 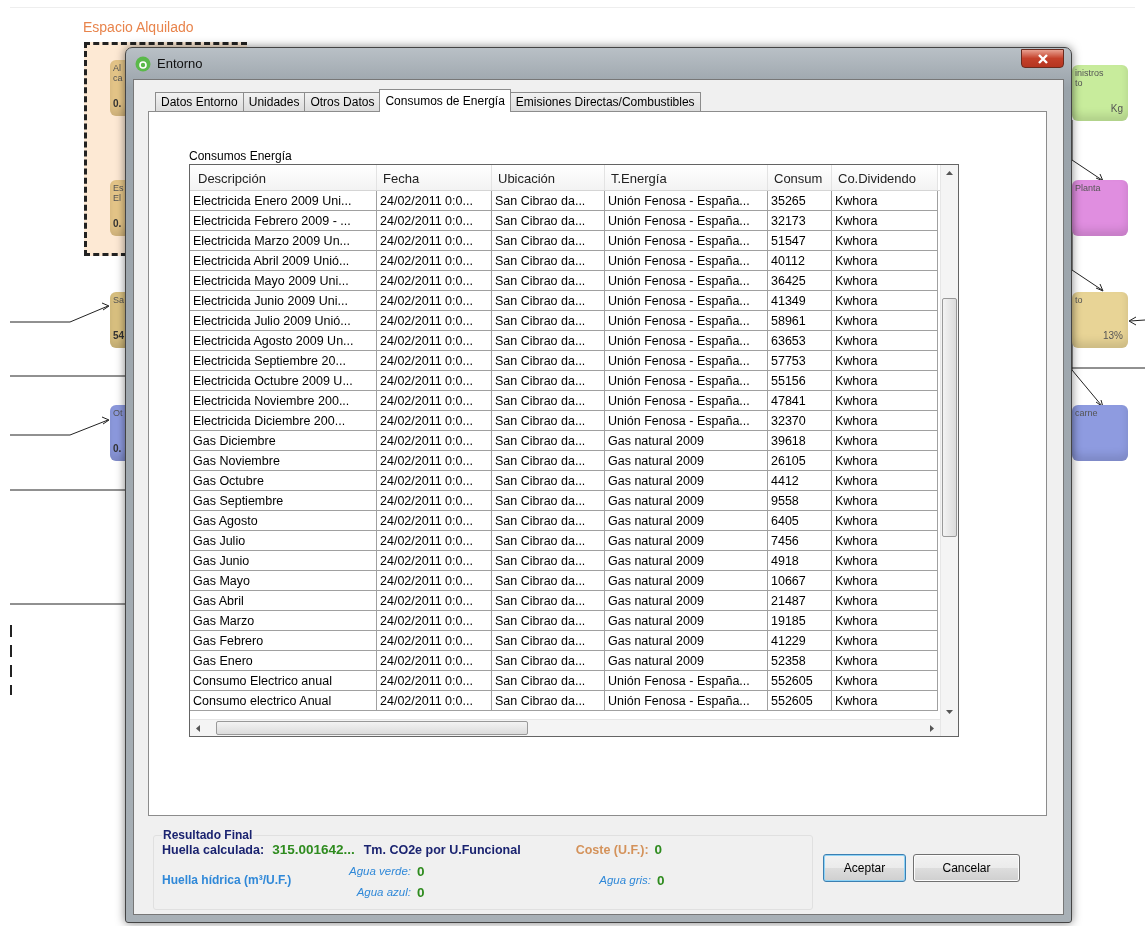 I want to click on node-label: ca, so click(x=118, y=78).